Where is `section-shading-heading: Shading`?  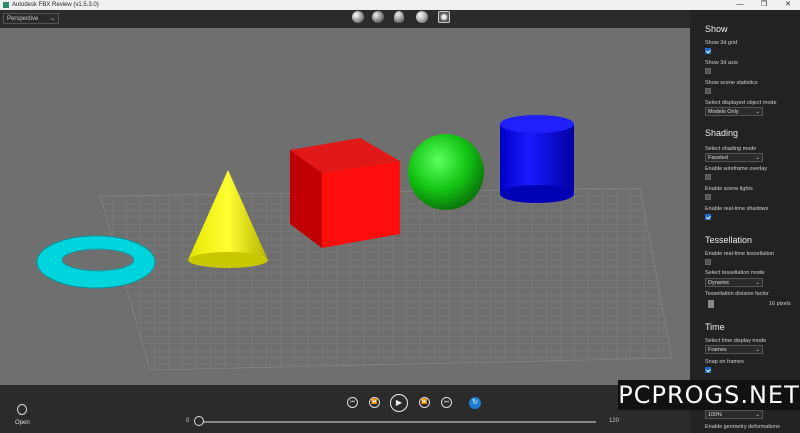
section-shading-heading: Shading is located at coordinates (722, 133).